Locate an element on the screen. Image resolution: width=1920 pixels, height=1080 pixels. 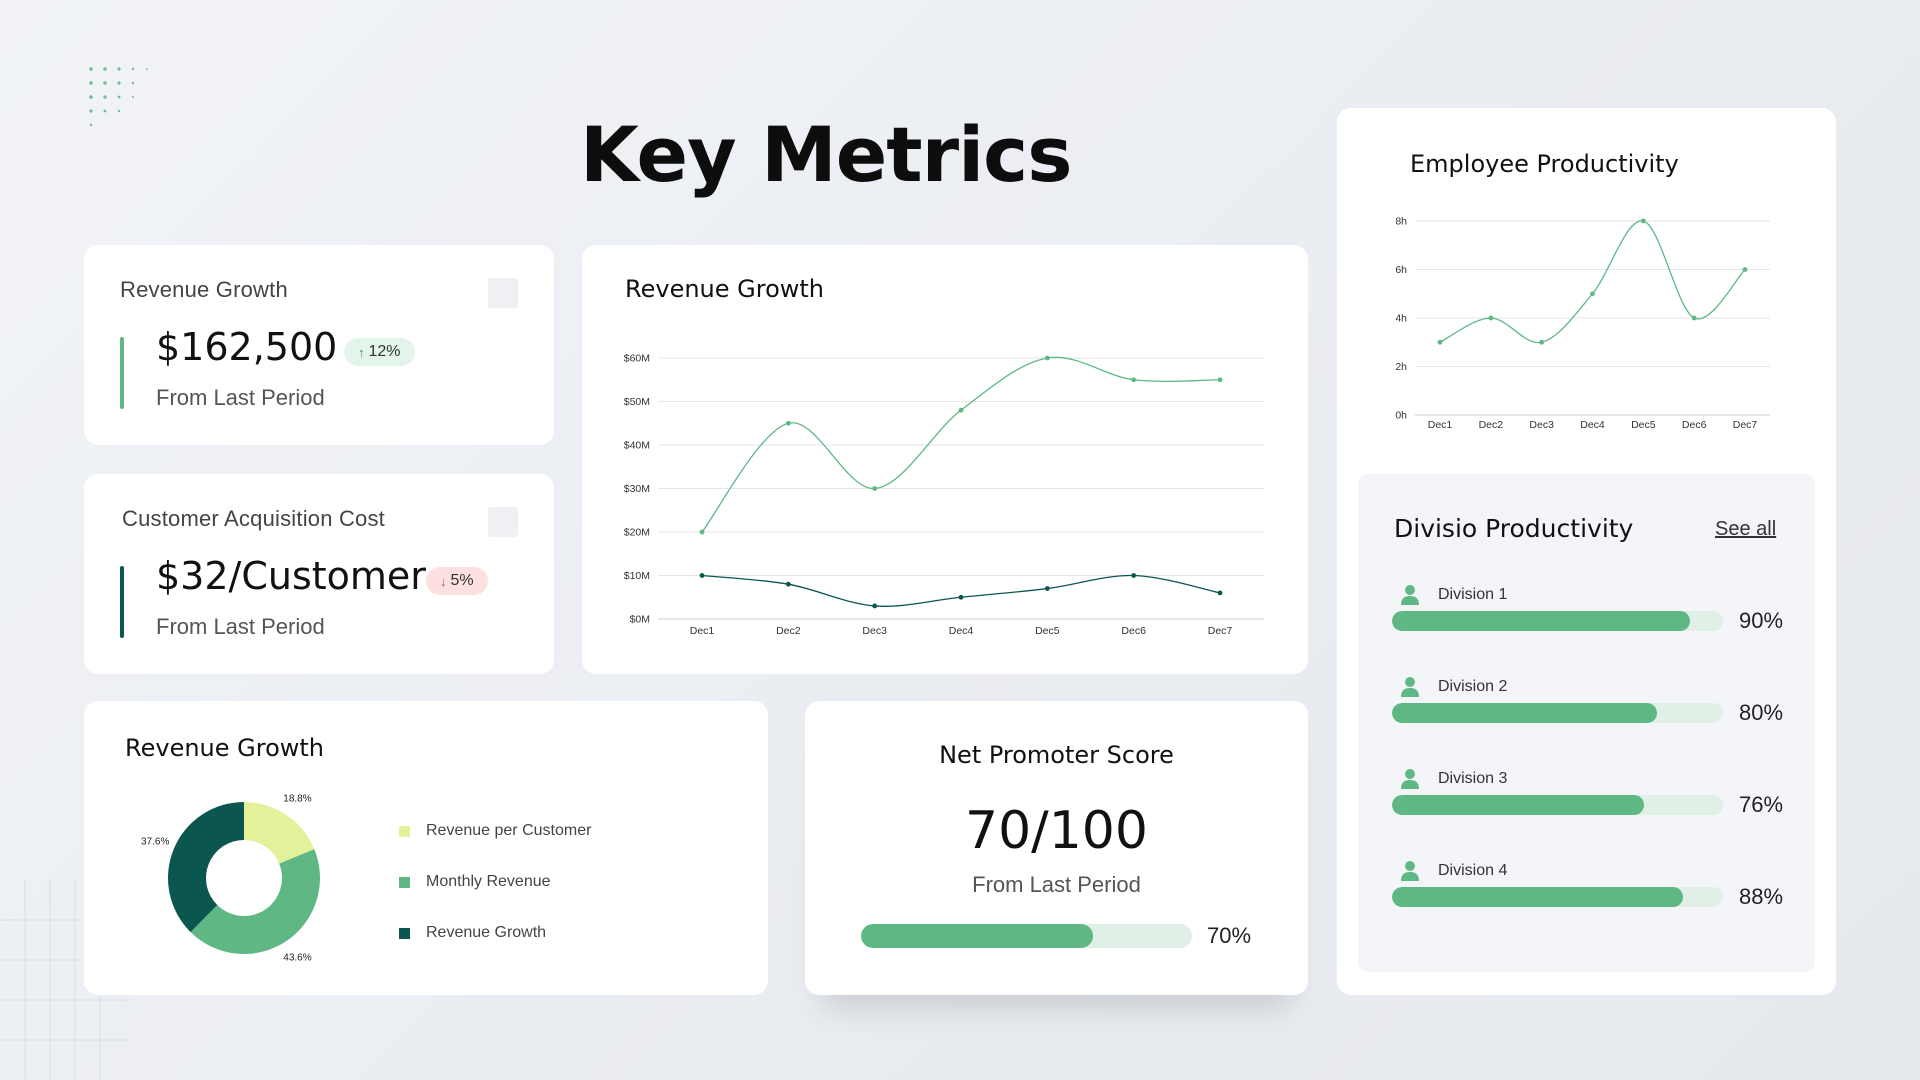
legend-label: Revenue Growth is located at coordinates (486, 932).